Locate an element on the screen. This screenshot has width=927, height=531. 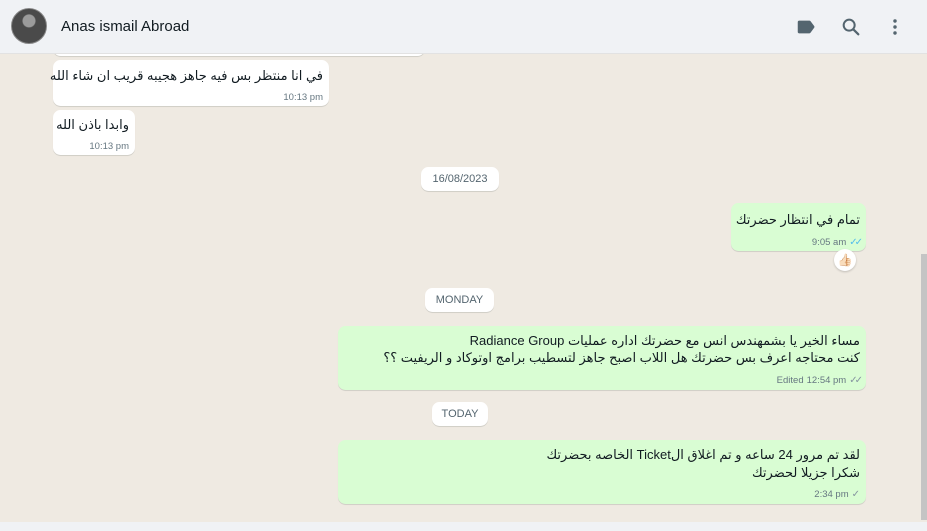
menu-icon is located at coordinates (895, 27).